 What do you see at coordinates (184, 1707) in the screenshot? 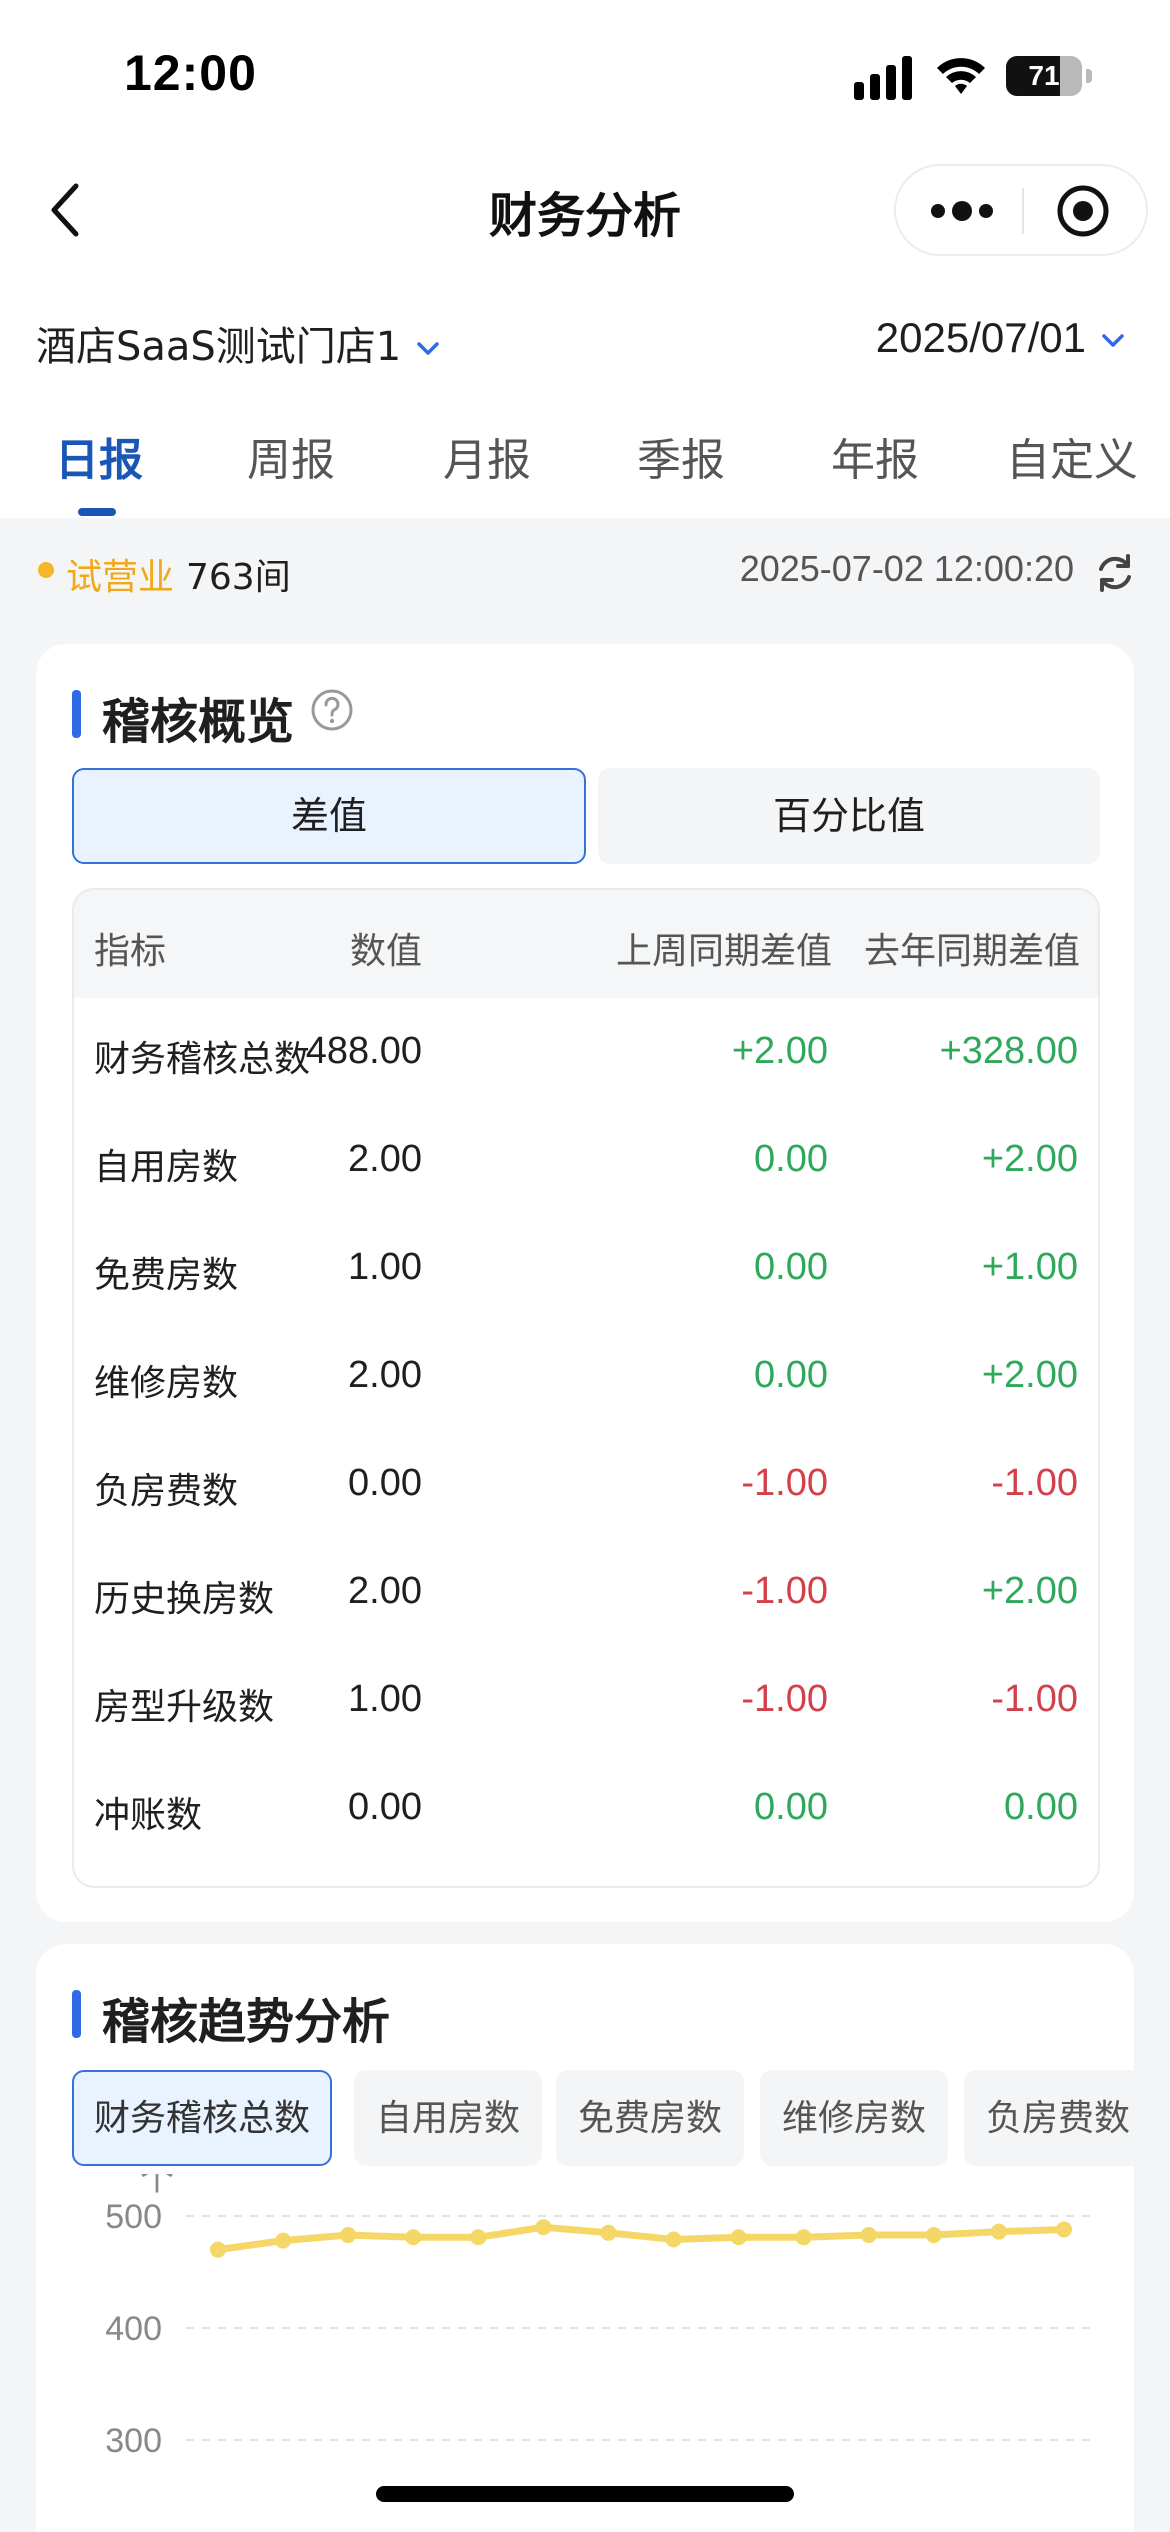
I see `row-metric: 房型升级数` at bounding box center [184, 1707].